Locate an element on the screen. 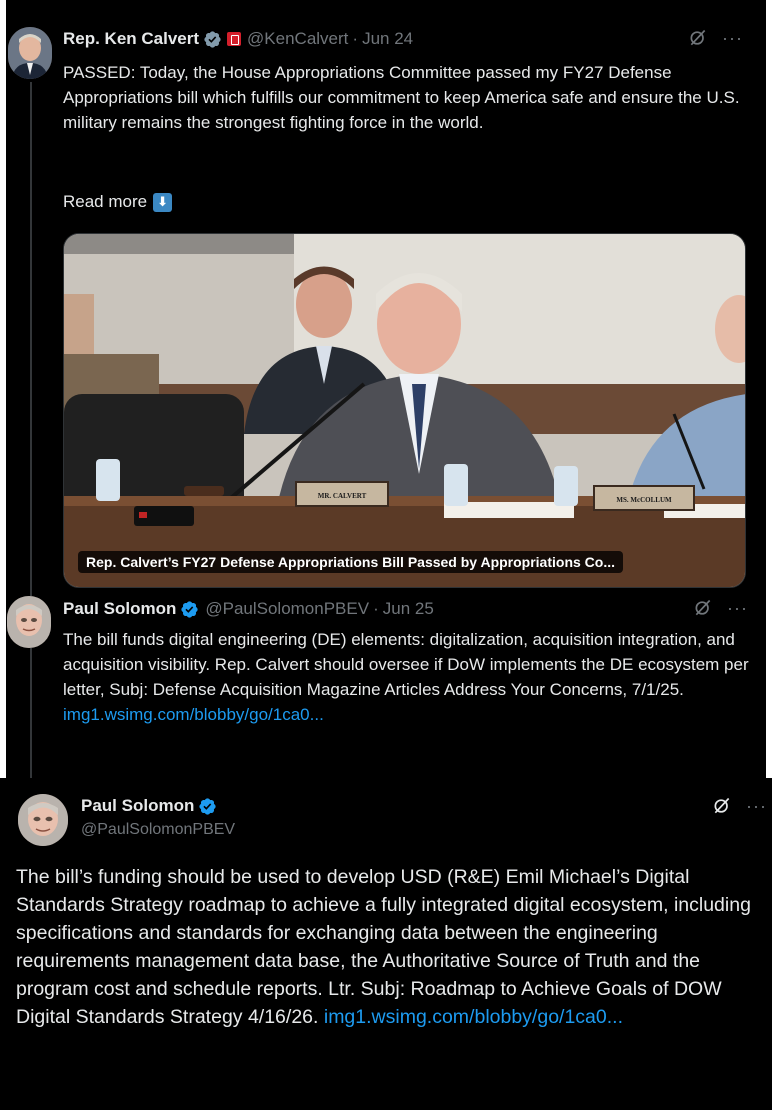  placard-calvert: MR. CALVERT is located at coordinates (342, 496).